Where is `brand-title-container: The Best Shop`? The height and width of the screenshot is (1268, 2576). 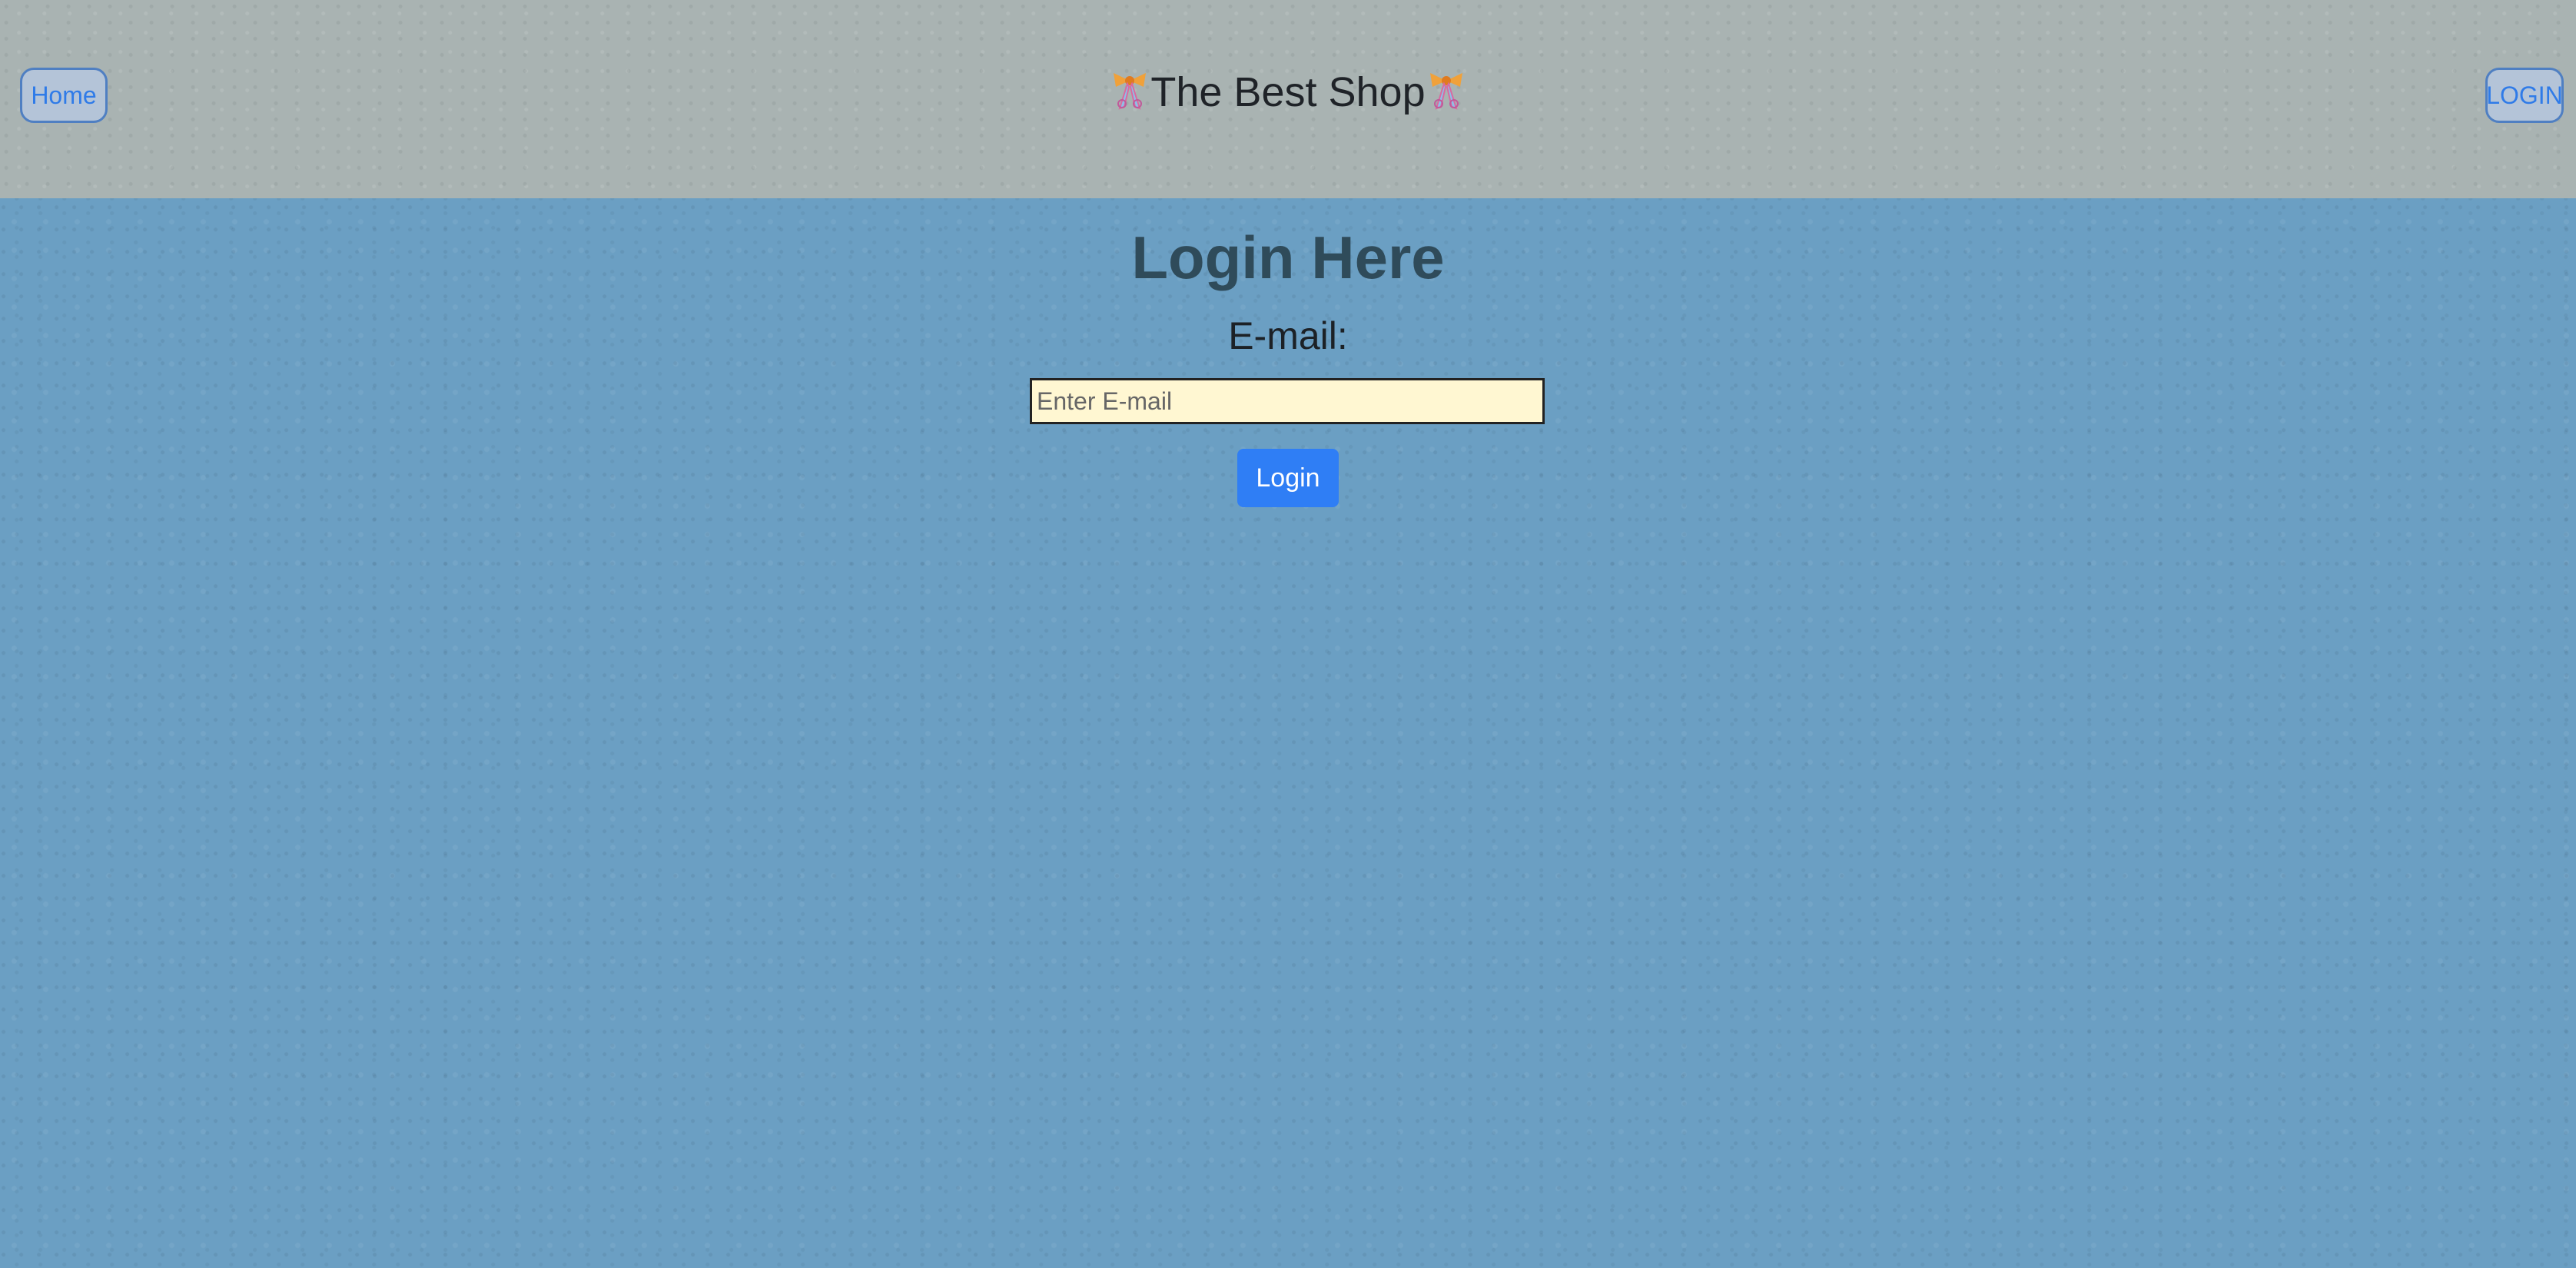 brand-title-container: The Best Shop is located at coordinates (1288, 92).